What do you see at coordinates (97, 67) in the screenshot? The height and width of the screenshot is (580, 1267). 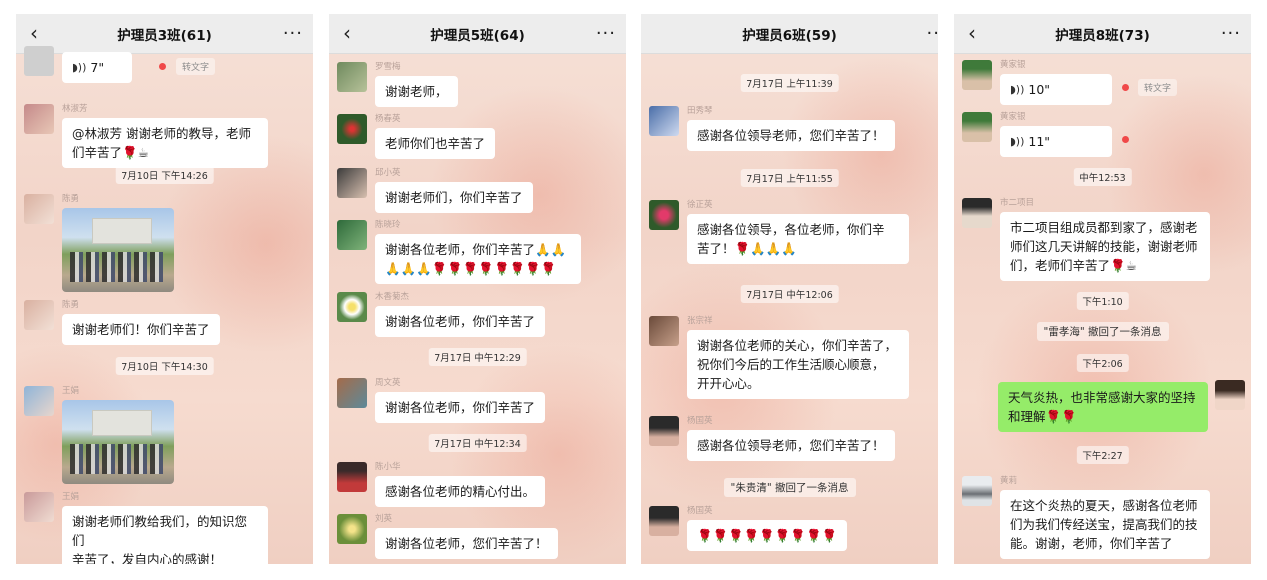 I see `voice-bubble: ◗)) 7"` at bounding box center [97, 67].